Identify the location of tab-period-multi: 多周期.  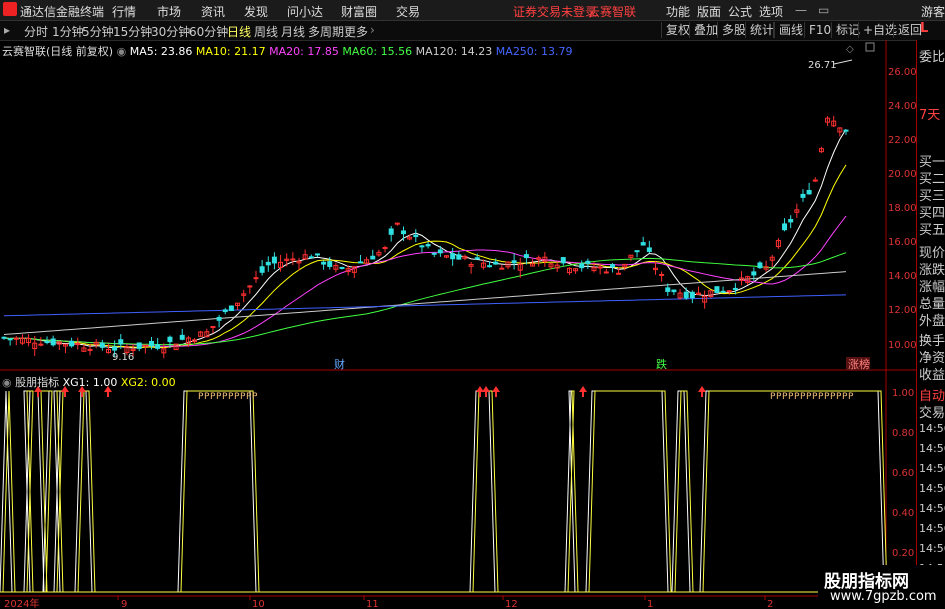
(326, 31).